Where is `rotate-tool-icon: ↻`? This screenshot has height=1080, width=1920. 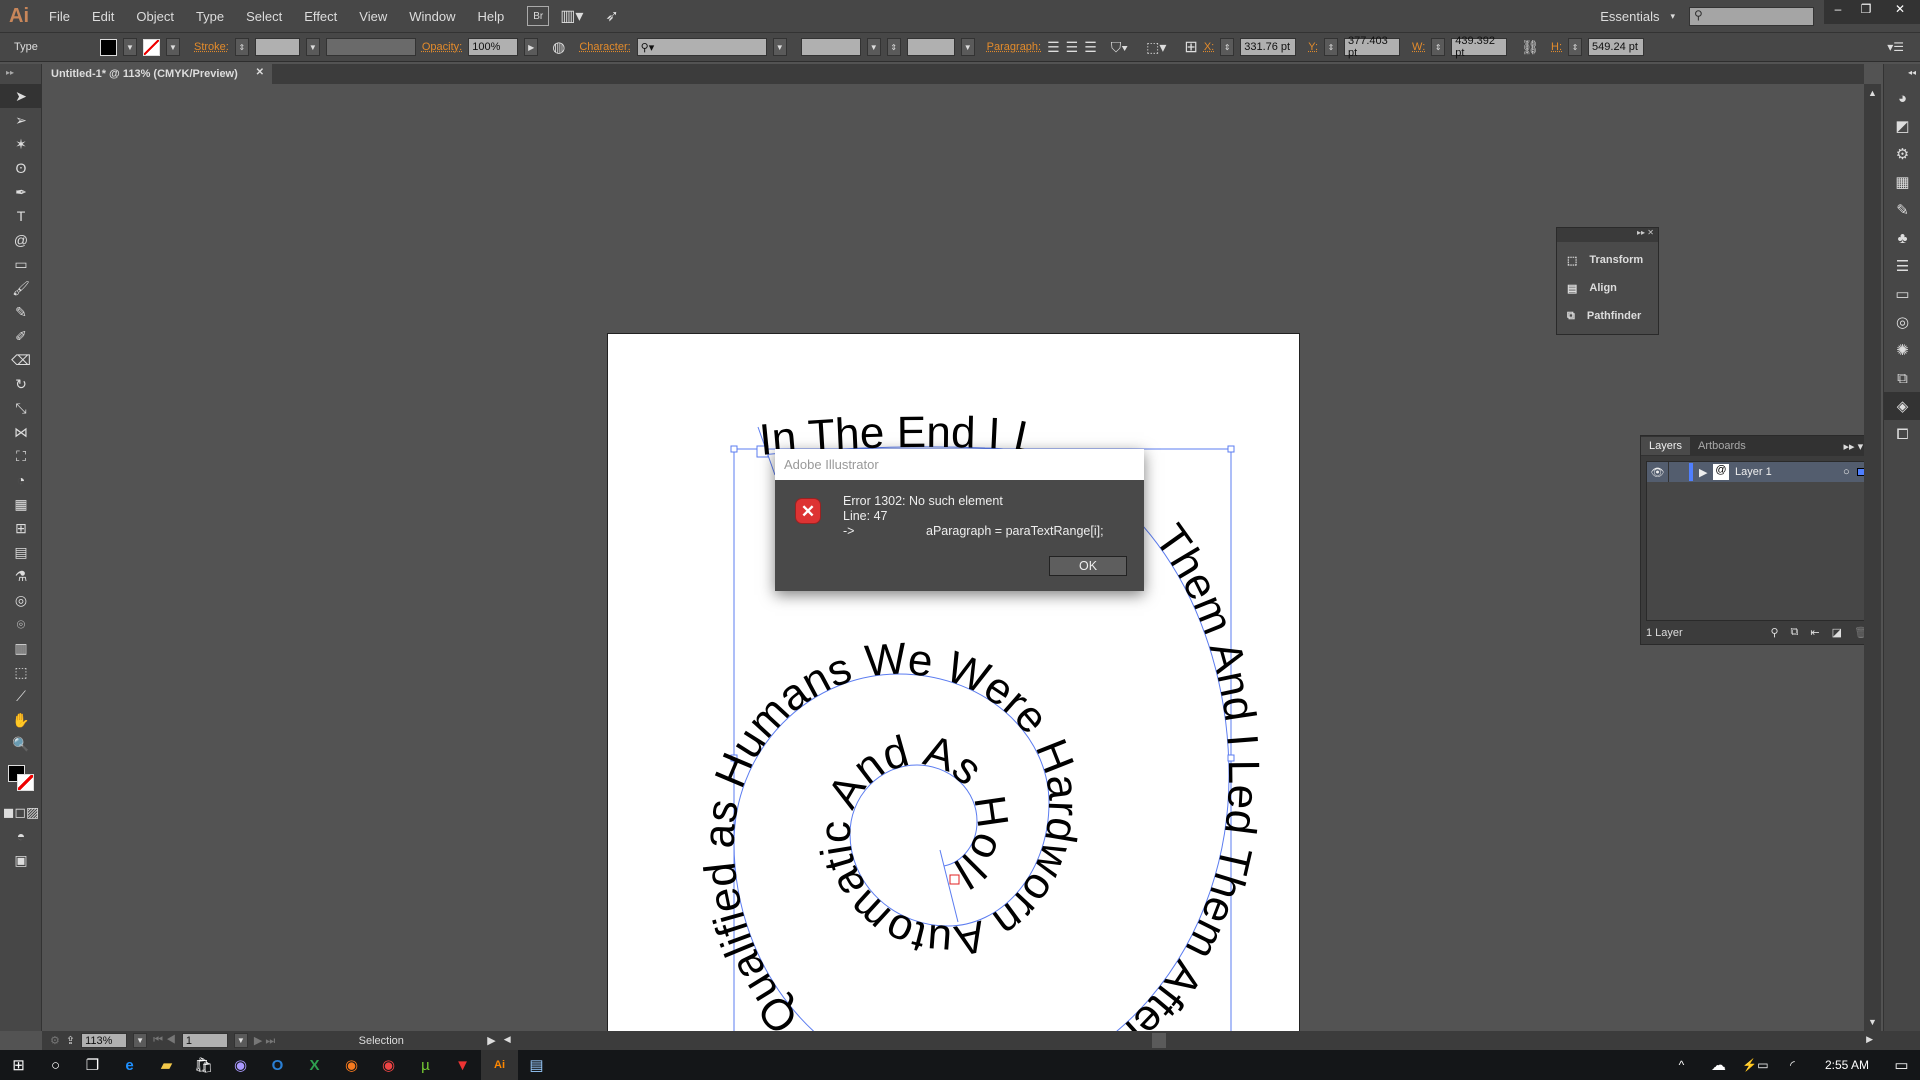
rotate-tool-icon: ↻ is located at coordinates (21, 384).